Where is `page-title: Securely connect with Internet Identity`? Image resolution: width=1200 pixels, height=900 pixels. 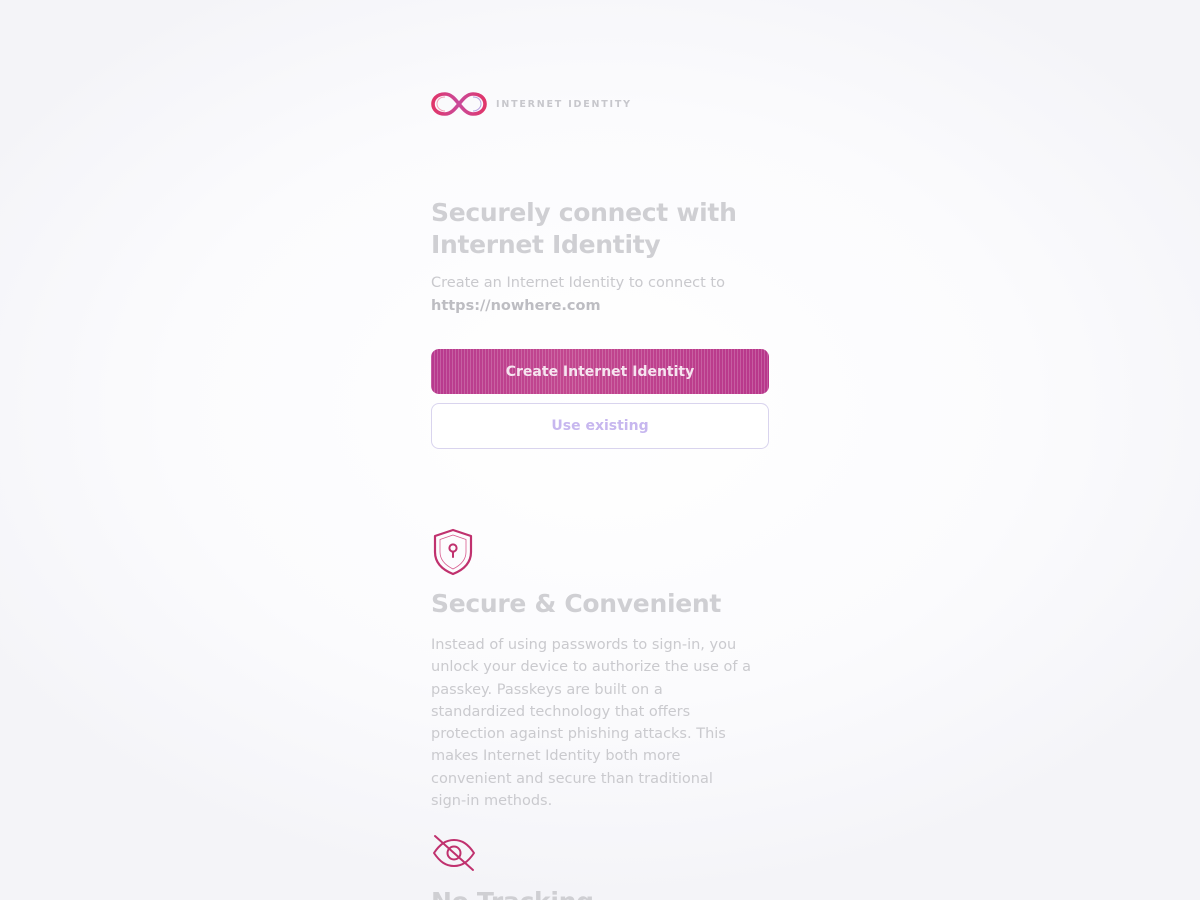
page-title: Securely connect with Internet Identity is located at coordinates (584, 228).